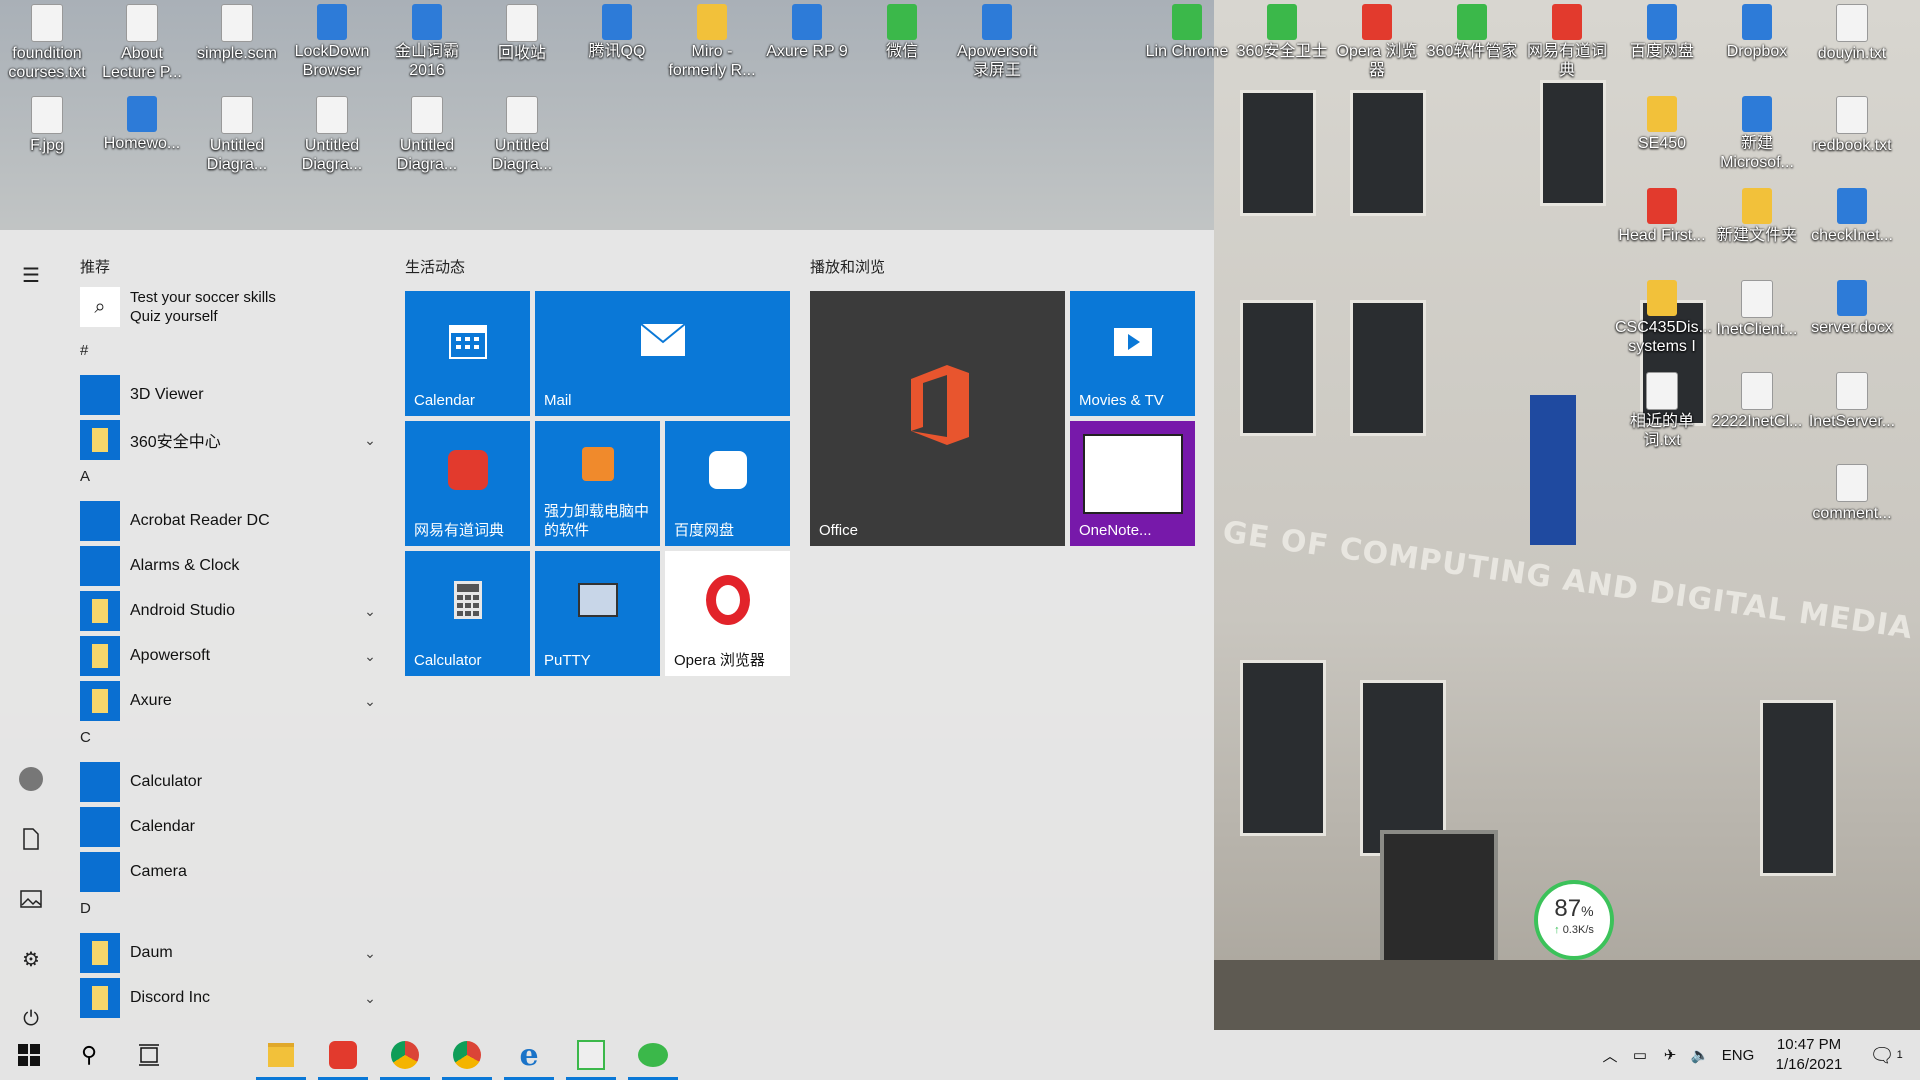  What do you see at coordinates (467, 1055) in the screenshot?
I see `taskbar-chrome-profile` at bounding box center [467, 1055].